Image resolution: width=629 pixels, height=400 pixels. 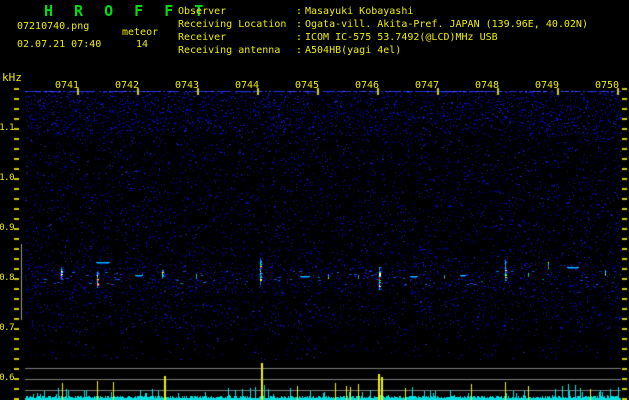 What do you see at coordinates (59, 44) in the screenshot?
I see `frame-datetime: 02.07.21 07:40` at bounding box center [59, 44].